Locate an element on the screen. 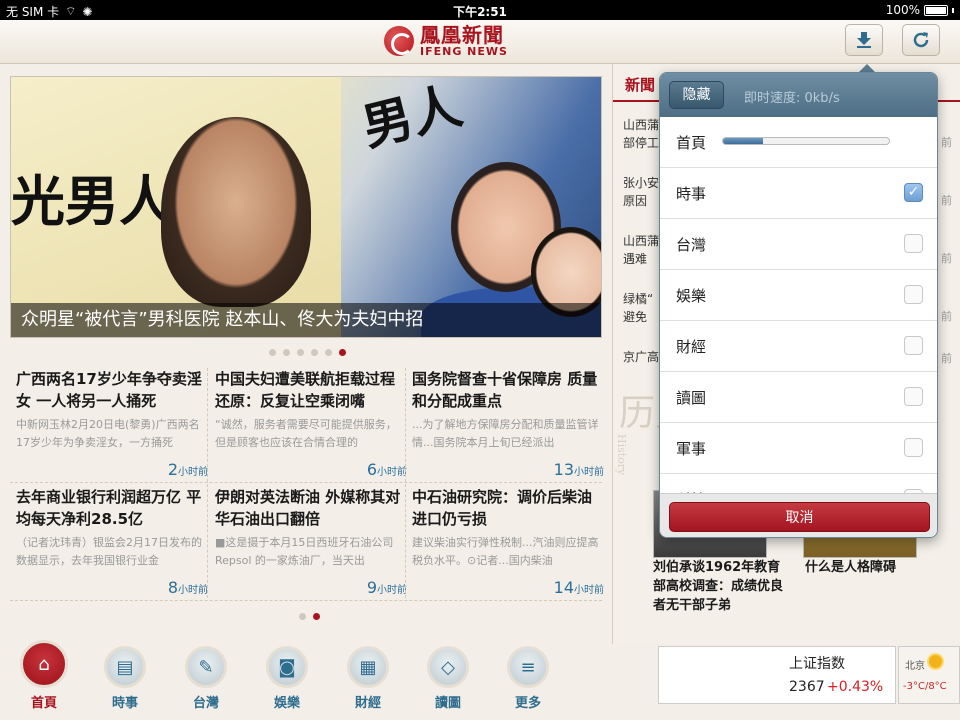 The image size is (960, 720). channel-label: 讀圖 is located at coordinates (691, 398).